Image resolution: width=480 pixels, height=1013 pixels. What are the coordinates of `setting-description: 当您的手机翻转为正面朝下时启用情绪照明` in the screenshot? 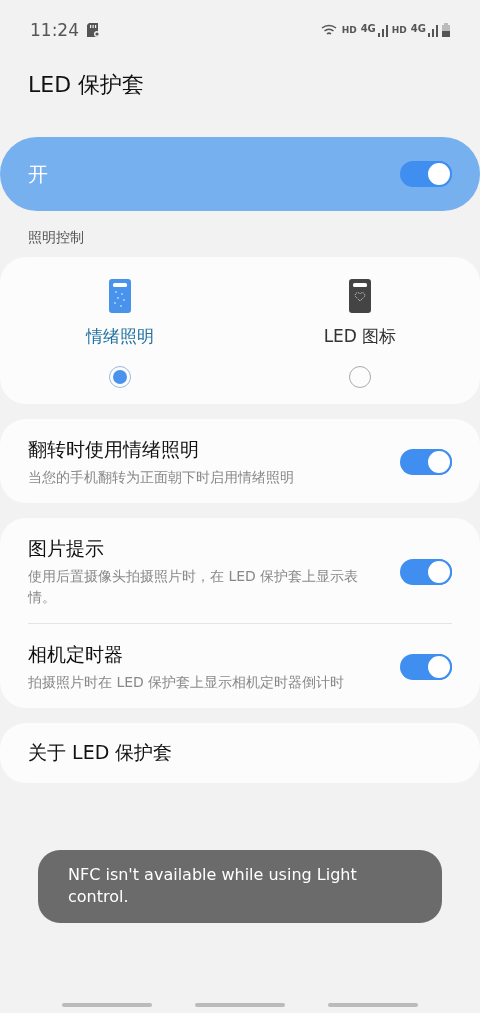 It's located at (161, 477).